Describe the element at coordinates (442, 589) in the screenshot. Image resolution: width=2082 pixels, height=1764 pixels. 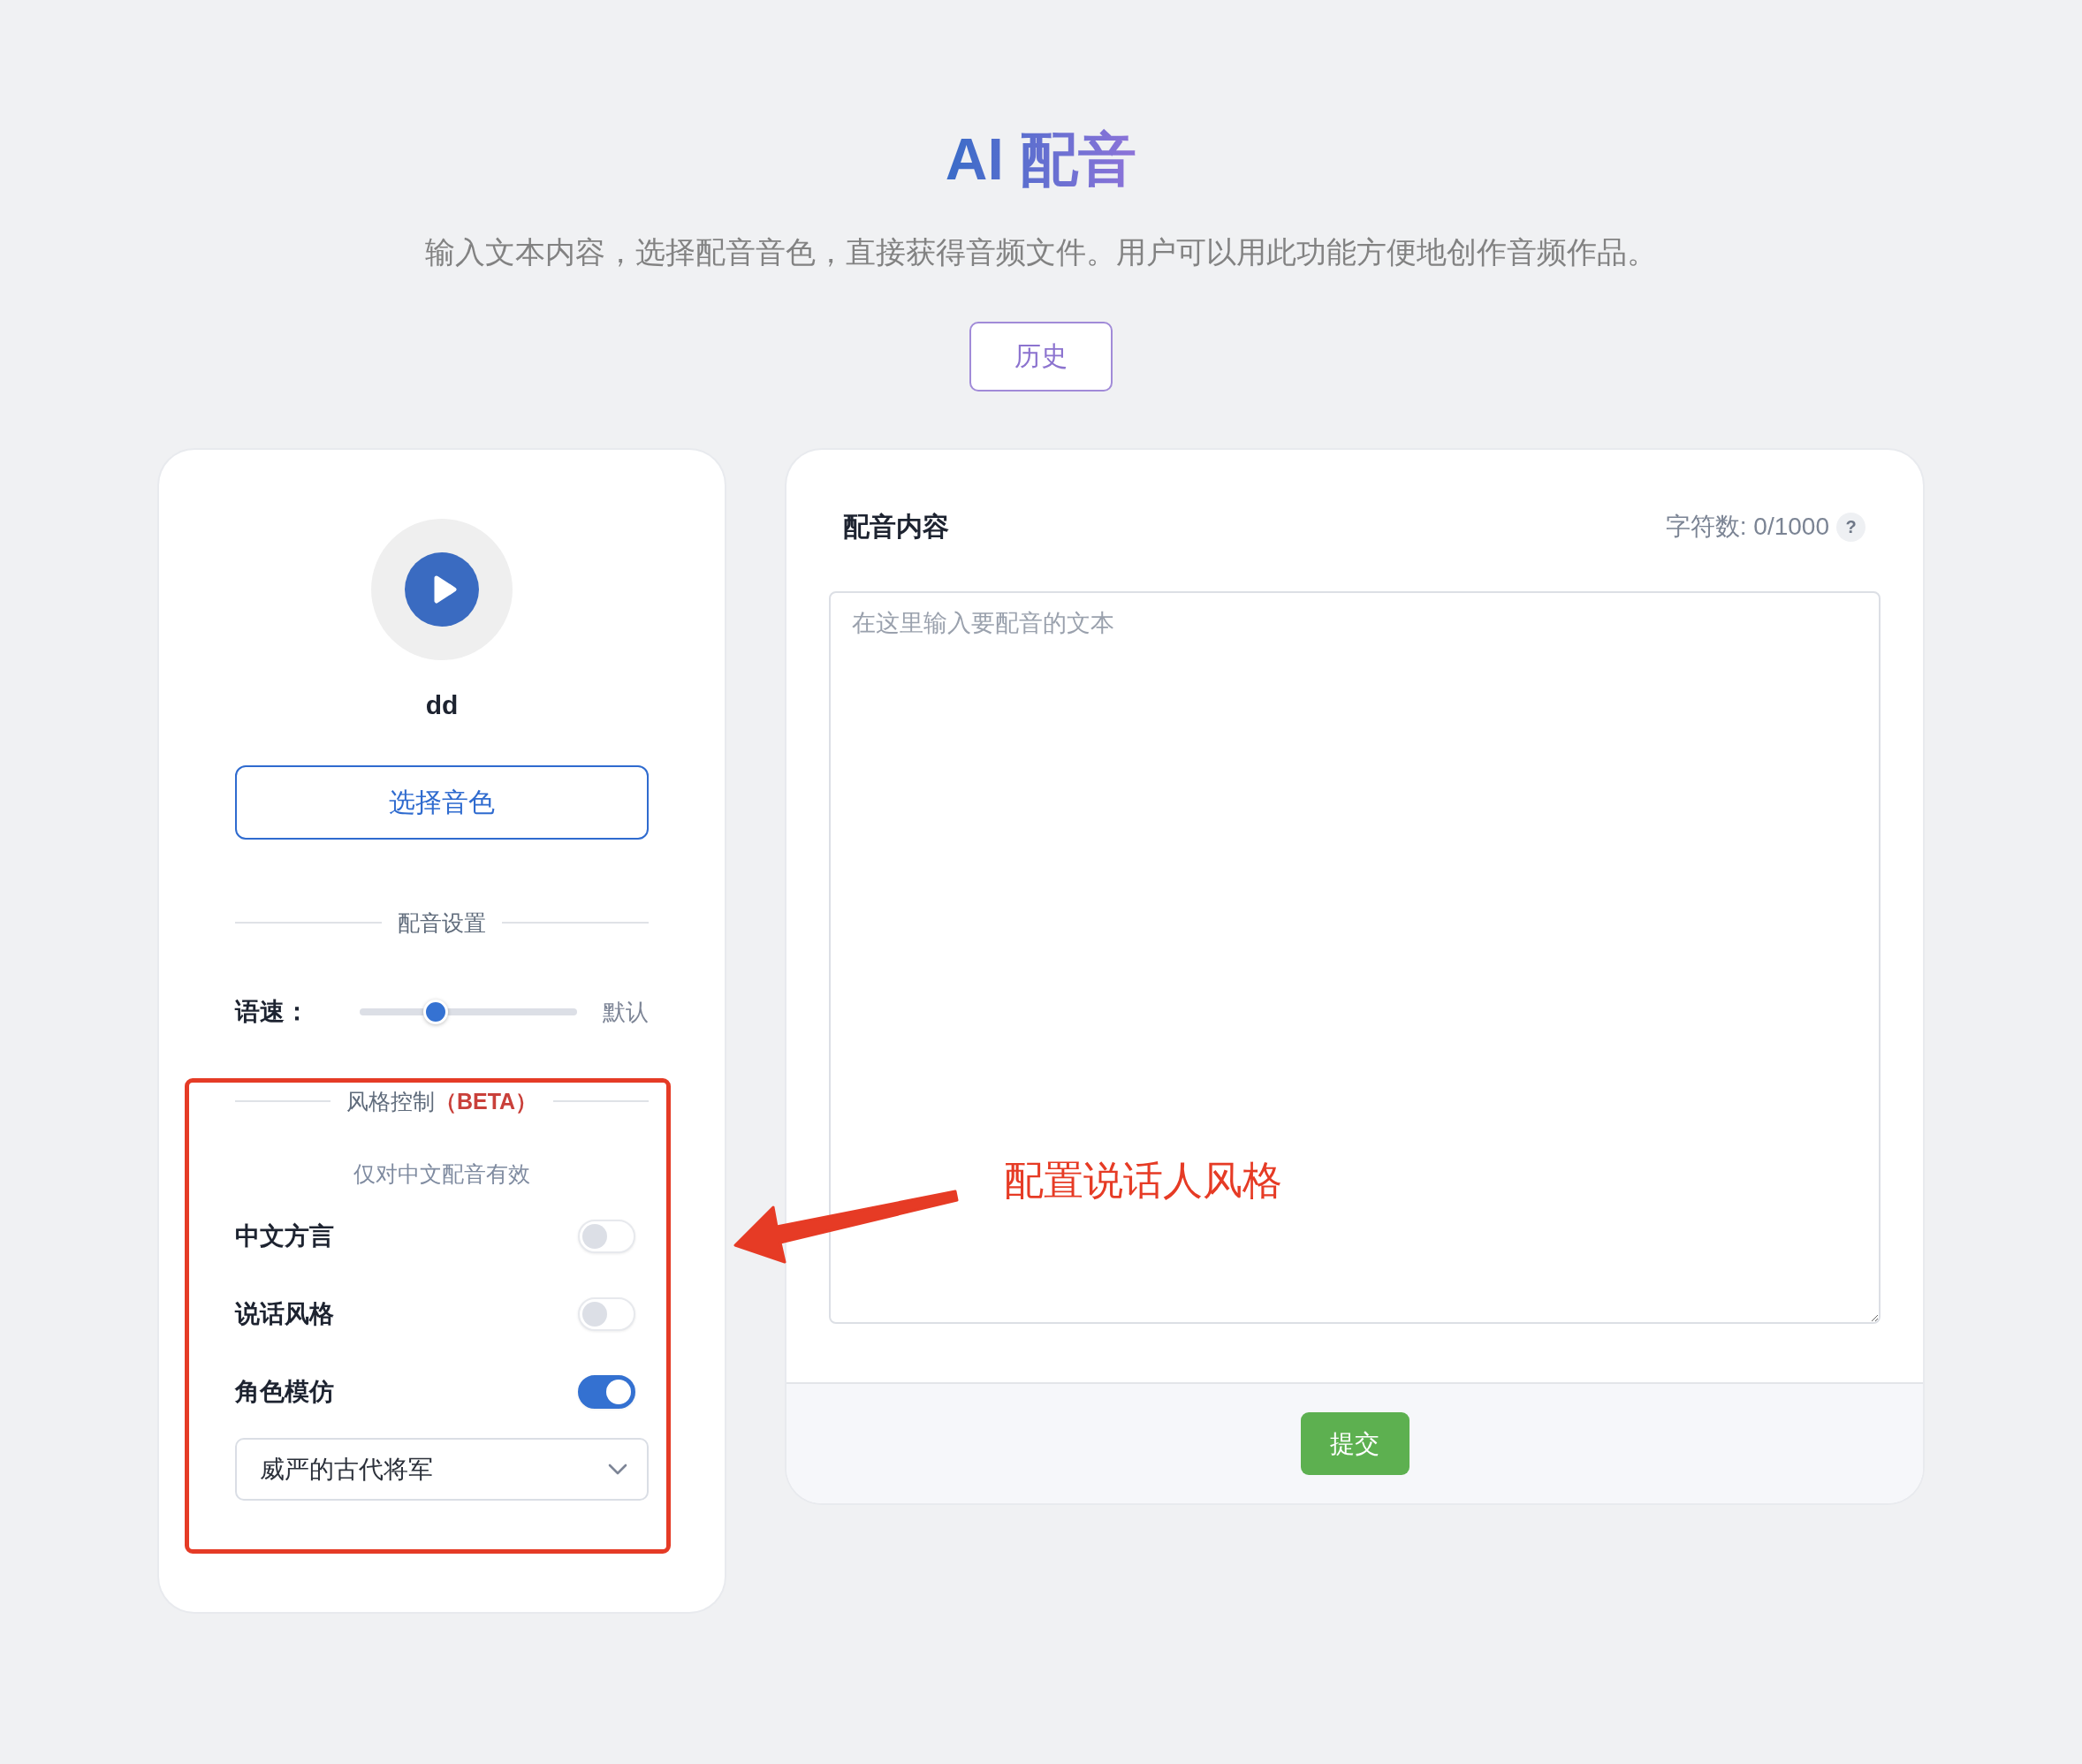
I see `play-button` at that location.